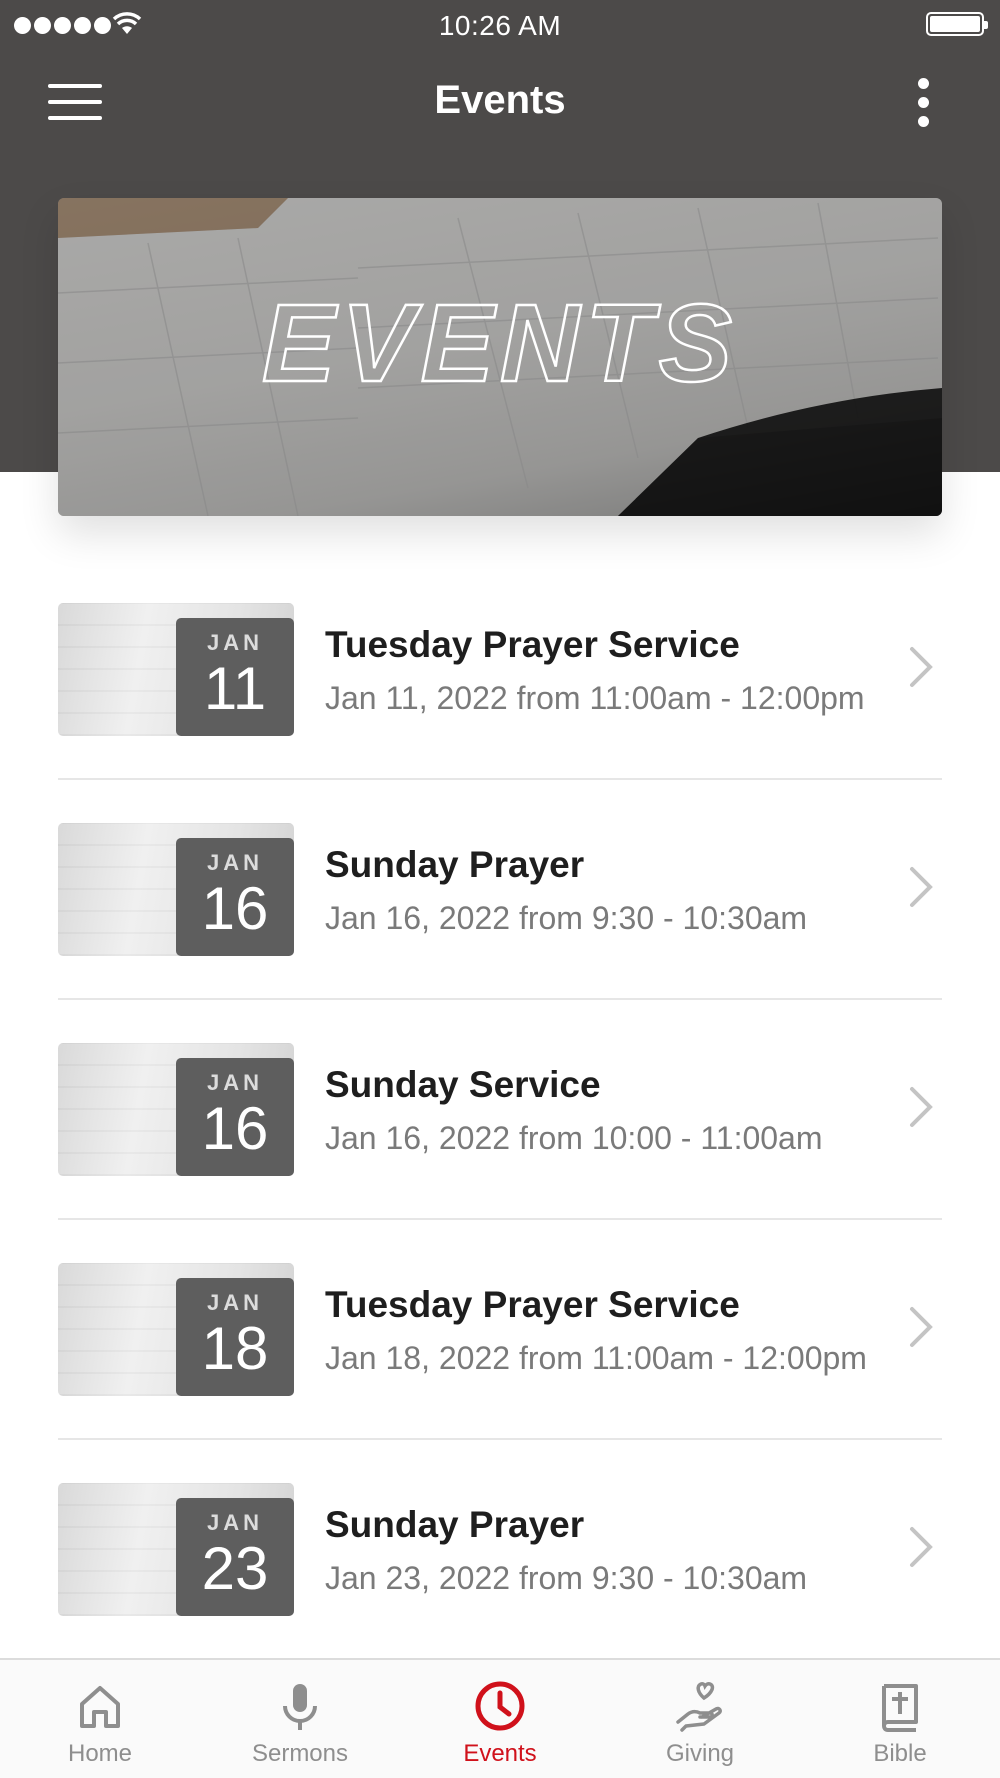  What do you see at coordinates (235, 1568) in the screenshot?
I see `date-day: 23` at bounding box center [235, 1568].